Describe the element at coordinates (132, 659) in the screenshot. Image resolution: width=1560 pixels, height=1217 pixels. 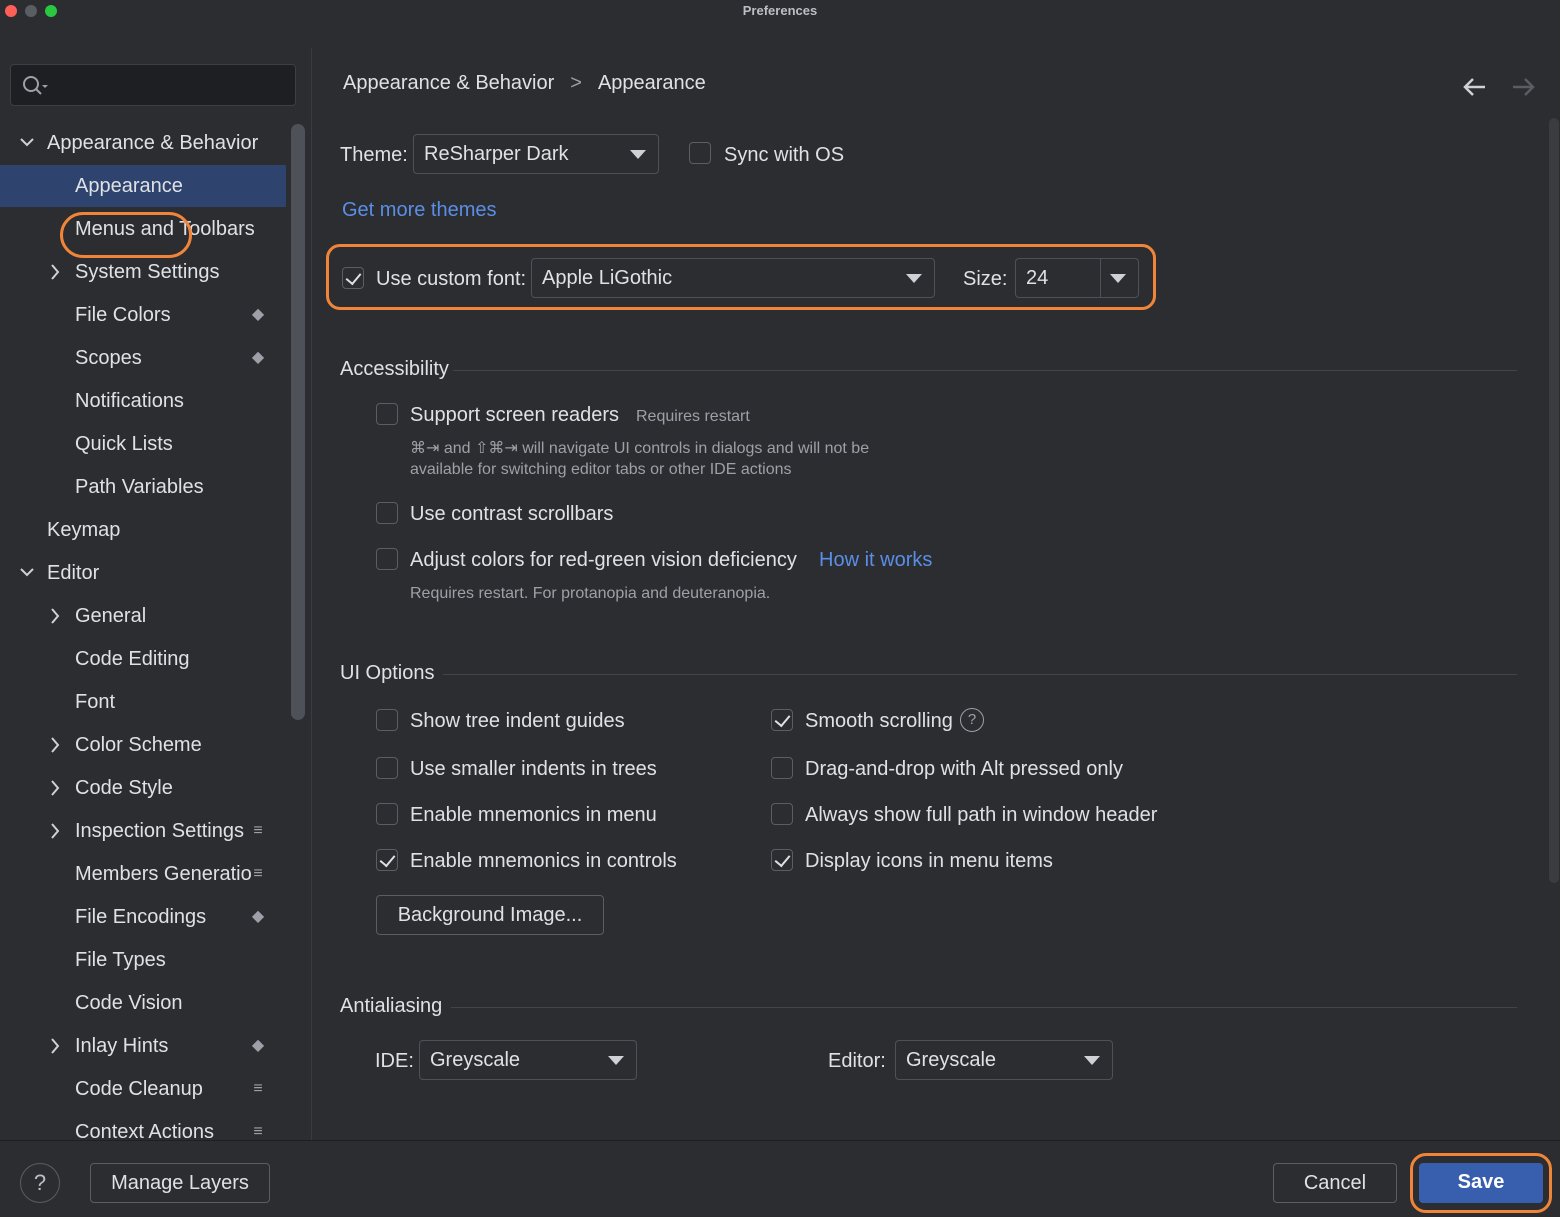
I see `sidebar-item-label: Code Editing` at that location.